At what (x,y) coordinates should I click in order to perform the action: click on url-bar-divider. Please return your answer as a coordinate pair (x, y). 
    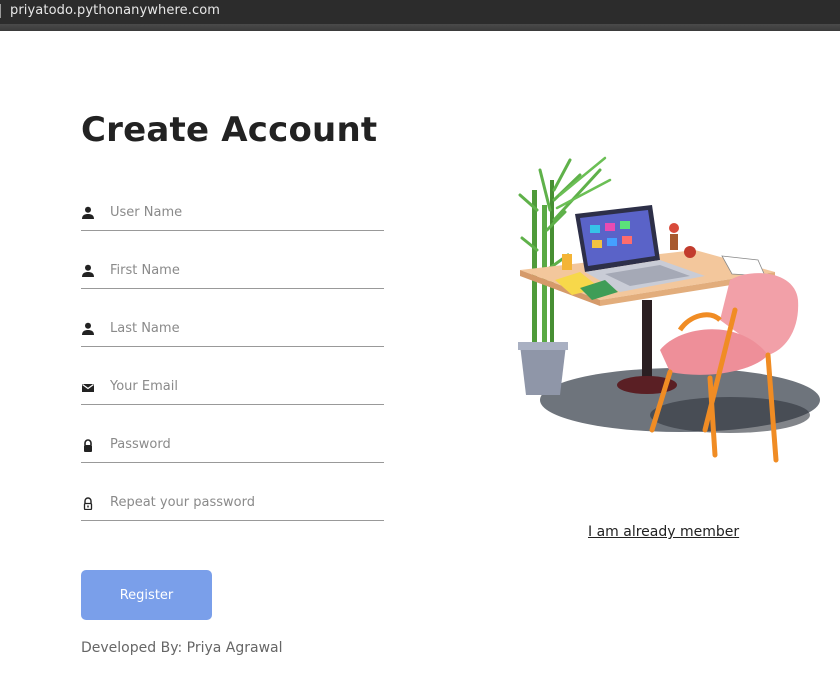
    Looking at the image, I should click on (420, 27).